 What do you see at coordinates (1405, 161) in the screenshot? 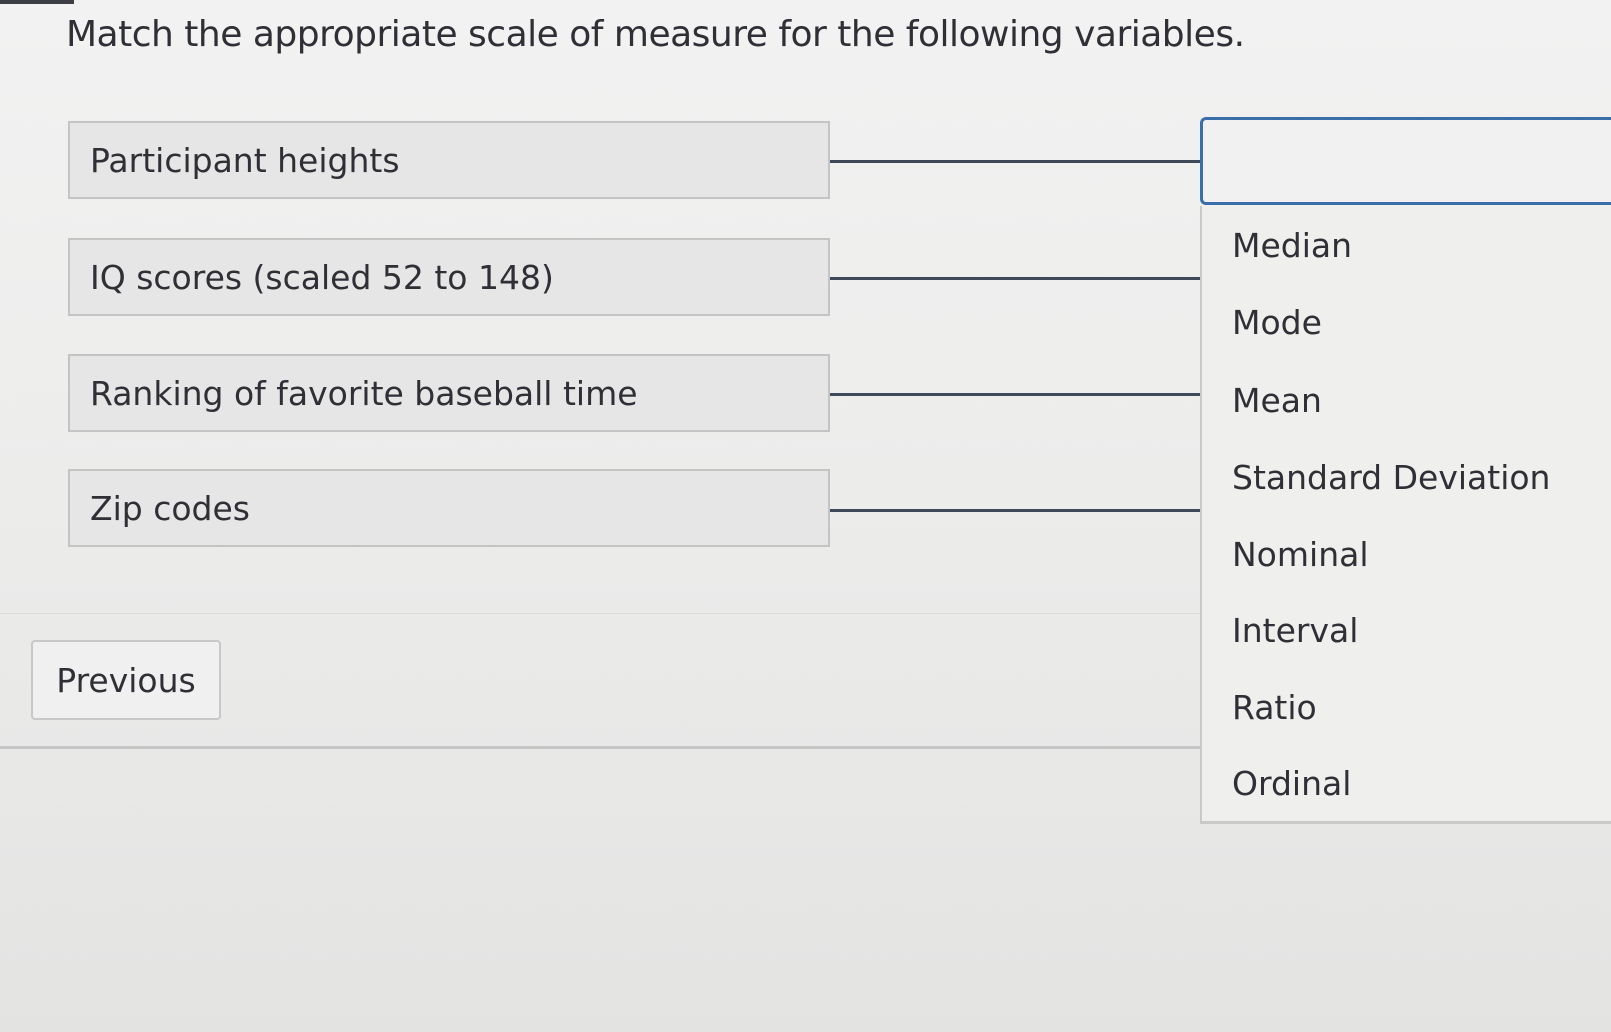
I see `answer-dropdown` at bounding box center [1405, 161].